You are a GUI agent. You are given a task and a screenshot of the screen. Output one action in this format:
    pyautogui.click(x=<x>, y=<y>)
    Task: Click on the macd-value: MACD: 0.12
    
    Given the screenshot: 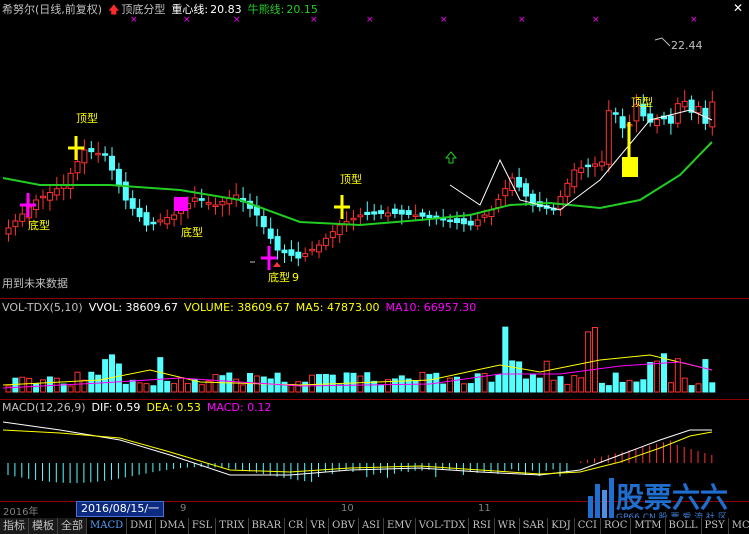 What is the action you would take?
    pyautogui.click(x=239, y=407)
    